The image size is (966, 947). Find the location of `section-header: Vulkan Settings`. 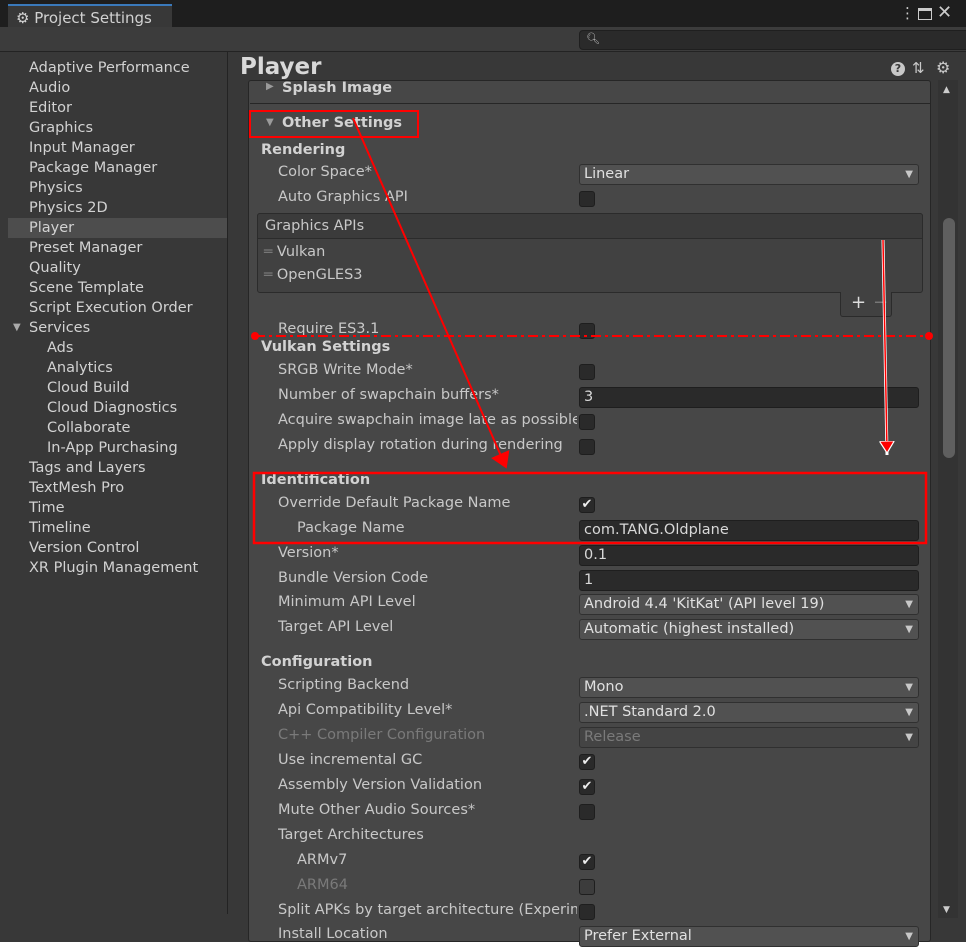

section-header: Vulkan Settings is located at coordinates (326, 347).